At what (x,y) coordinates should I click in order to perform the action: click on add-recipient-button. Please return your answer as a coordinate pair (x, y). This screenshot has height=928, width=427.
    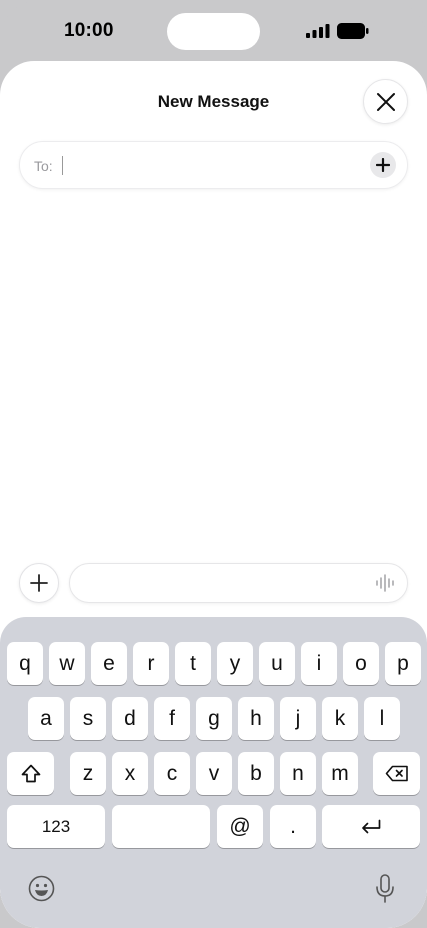
    Looking at the image, I should click on (383, 165).